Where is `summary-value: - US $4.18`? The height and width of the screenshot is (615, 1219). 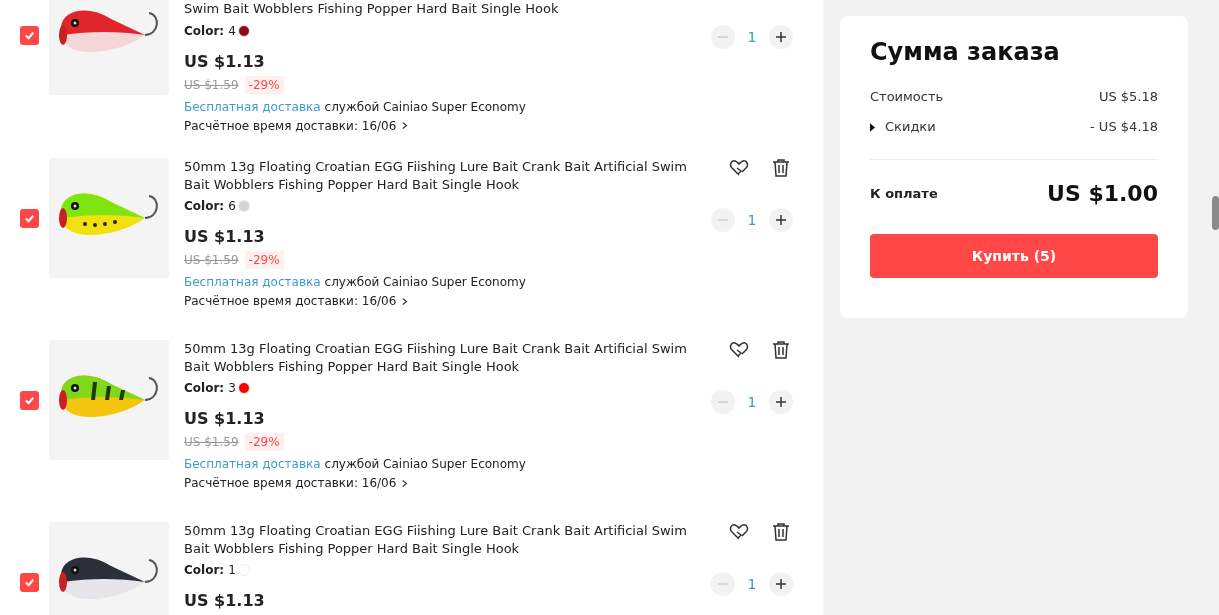 summary-value: - US $4.18 is located at coordinates (1124, 127).